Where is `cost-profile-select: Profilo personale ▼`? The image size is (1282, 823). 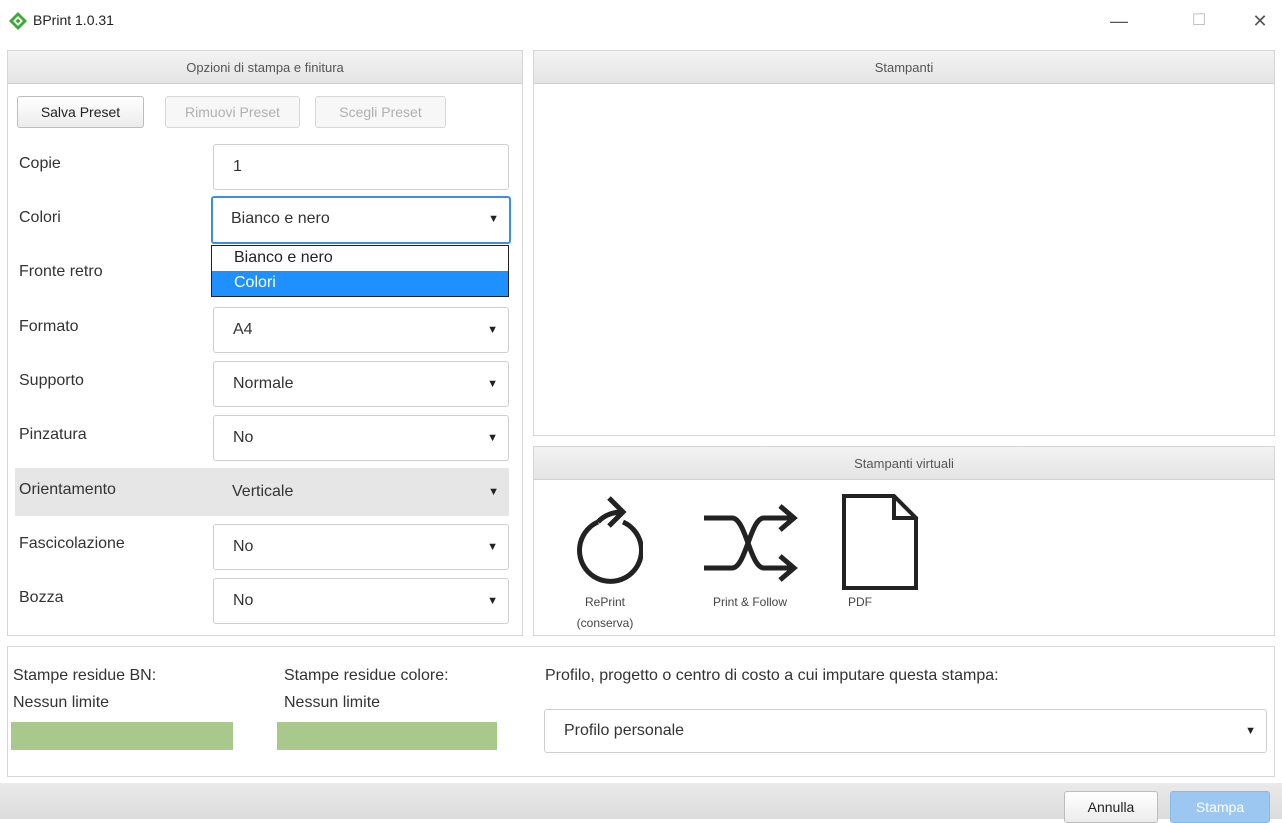
cost-profile-select: Profilo personale ▼ is located at coordinates (905, 731).